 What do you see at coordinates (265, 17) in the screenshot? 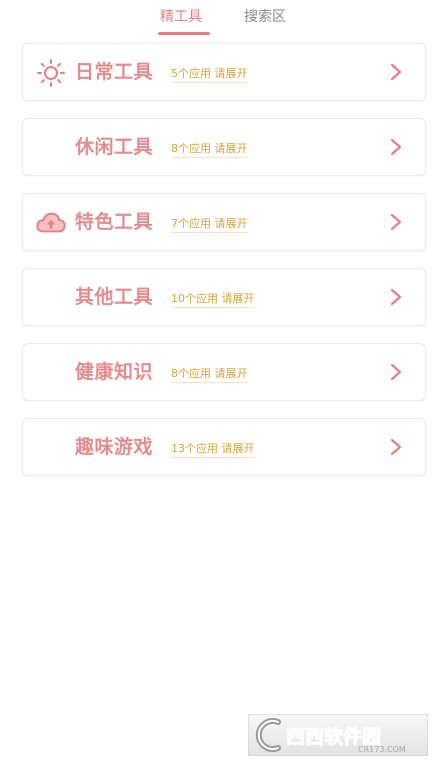
I see `tab-search: 搜索区` at bounding box center [265, 17].